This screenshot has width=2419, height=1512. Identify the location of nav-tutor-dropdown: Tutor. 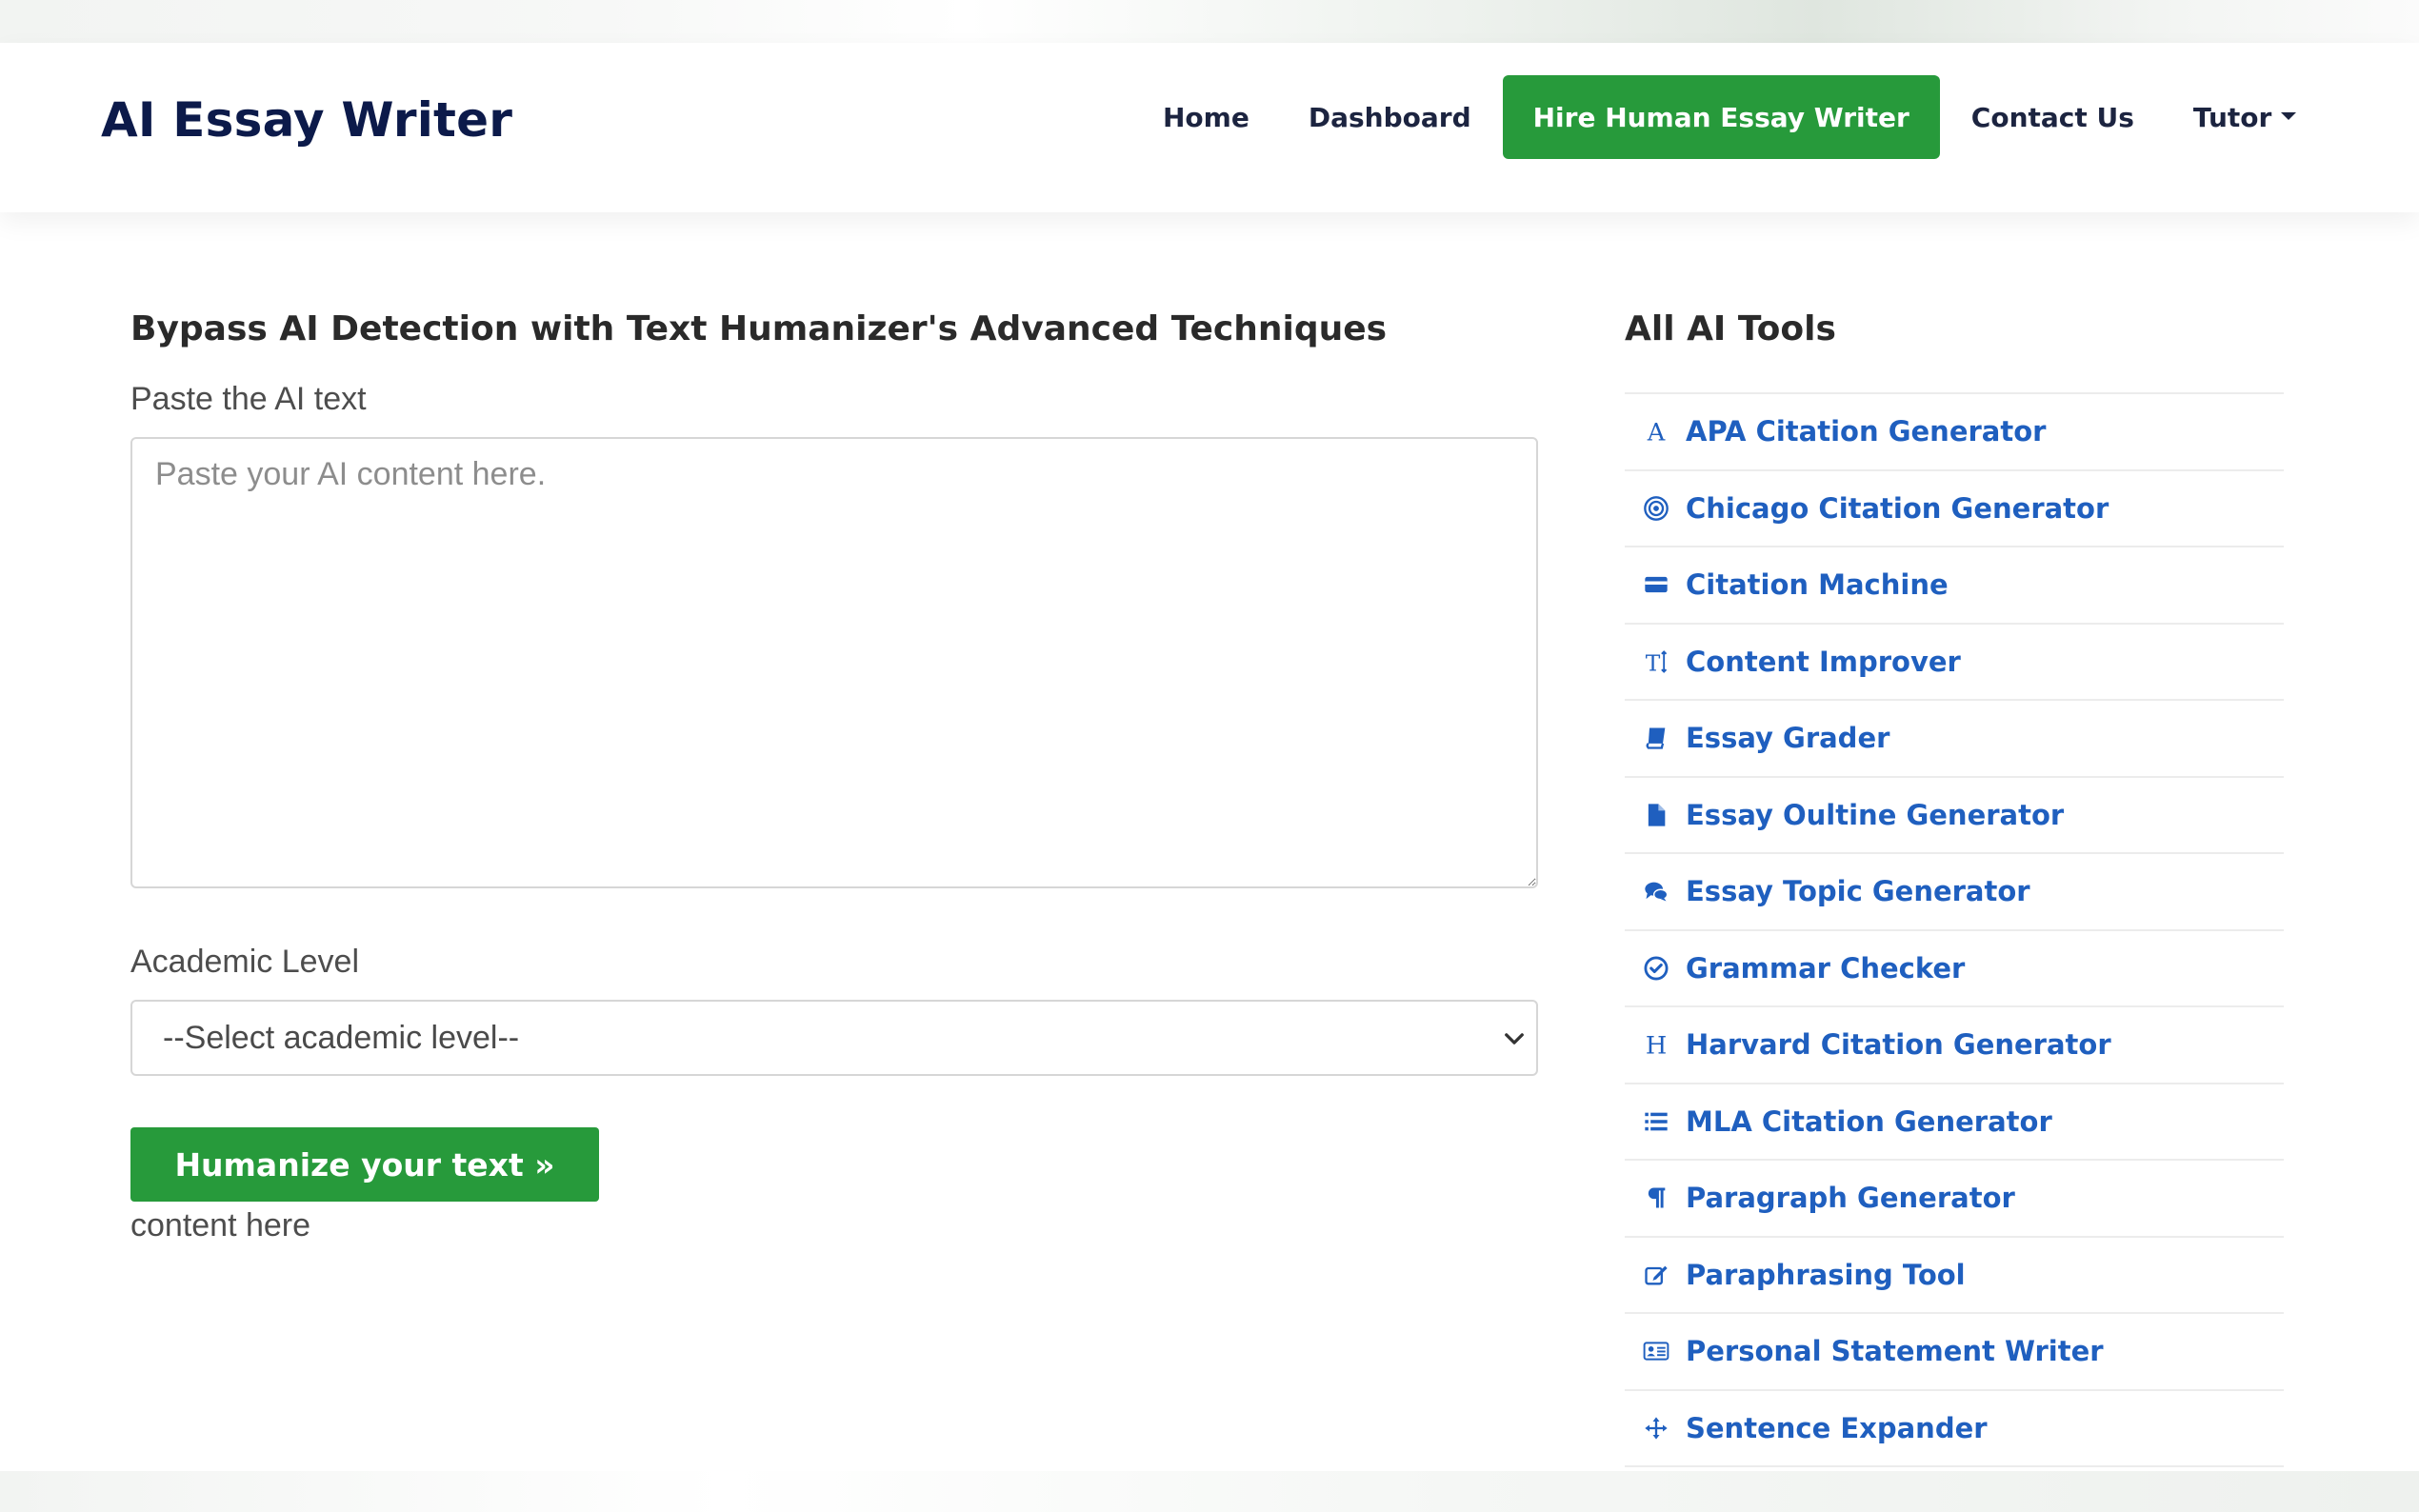
(2245, 117).